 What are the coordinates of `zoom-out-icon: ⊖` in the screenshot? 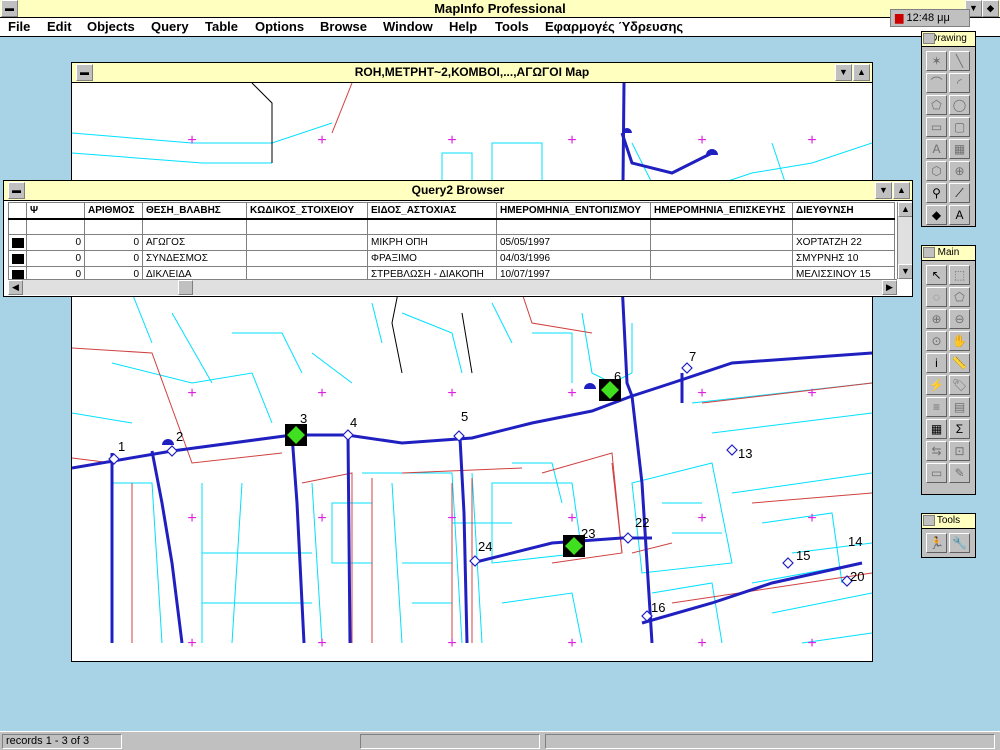 It's located at (959, 319).